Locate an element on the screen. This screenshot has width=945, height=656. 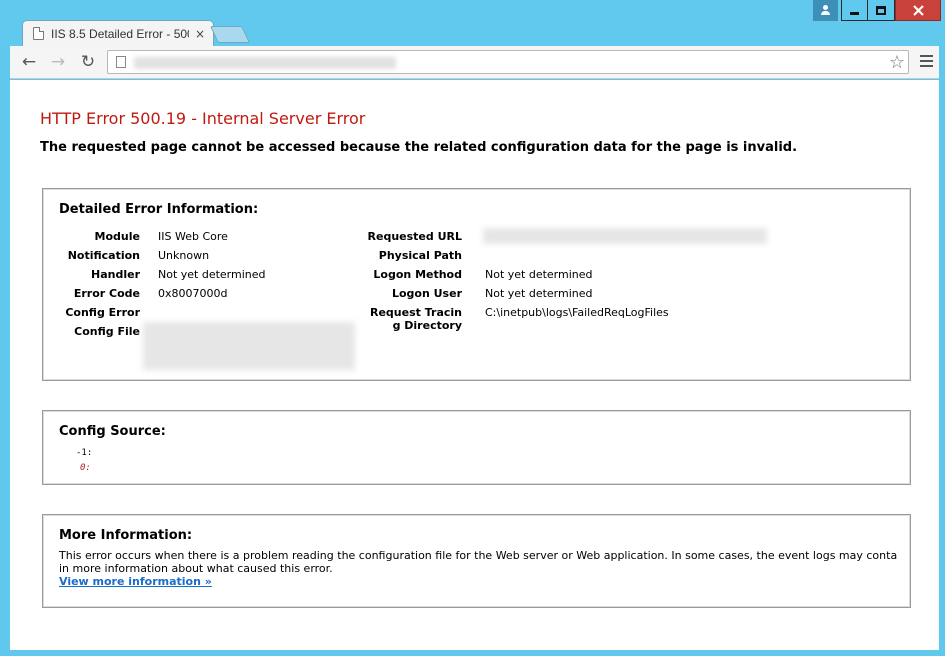
minimize-icon is located at coordinates (854, 13).